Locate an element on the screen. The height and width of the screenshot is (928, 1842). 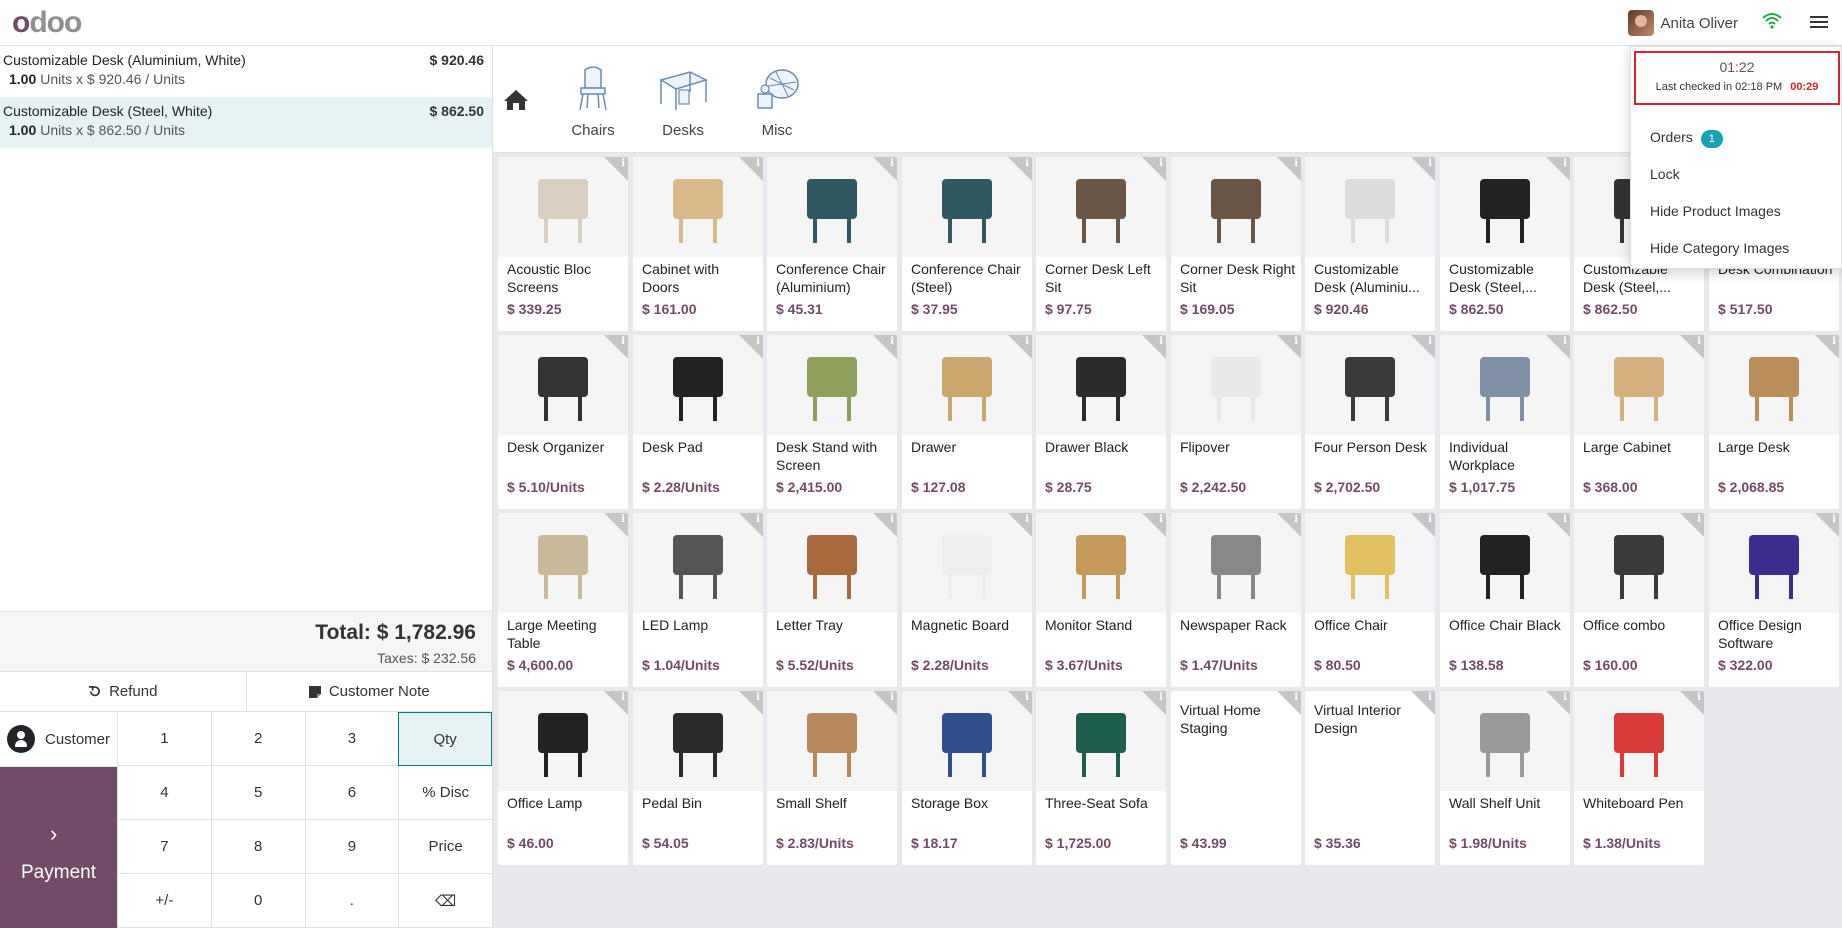
product-card: i Desk Pad $ 2.28/Units is located at coordinates (698, 422).